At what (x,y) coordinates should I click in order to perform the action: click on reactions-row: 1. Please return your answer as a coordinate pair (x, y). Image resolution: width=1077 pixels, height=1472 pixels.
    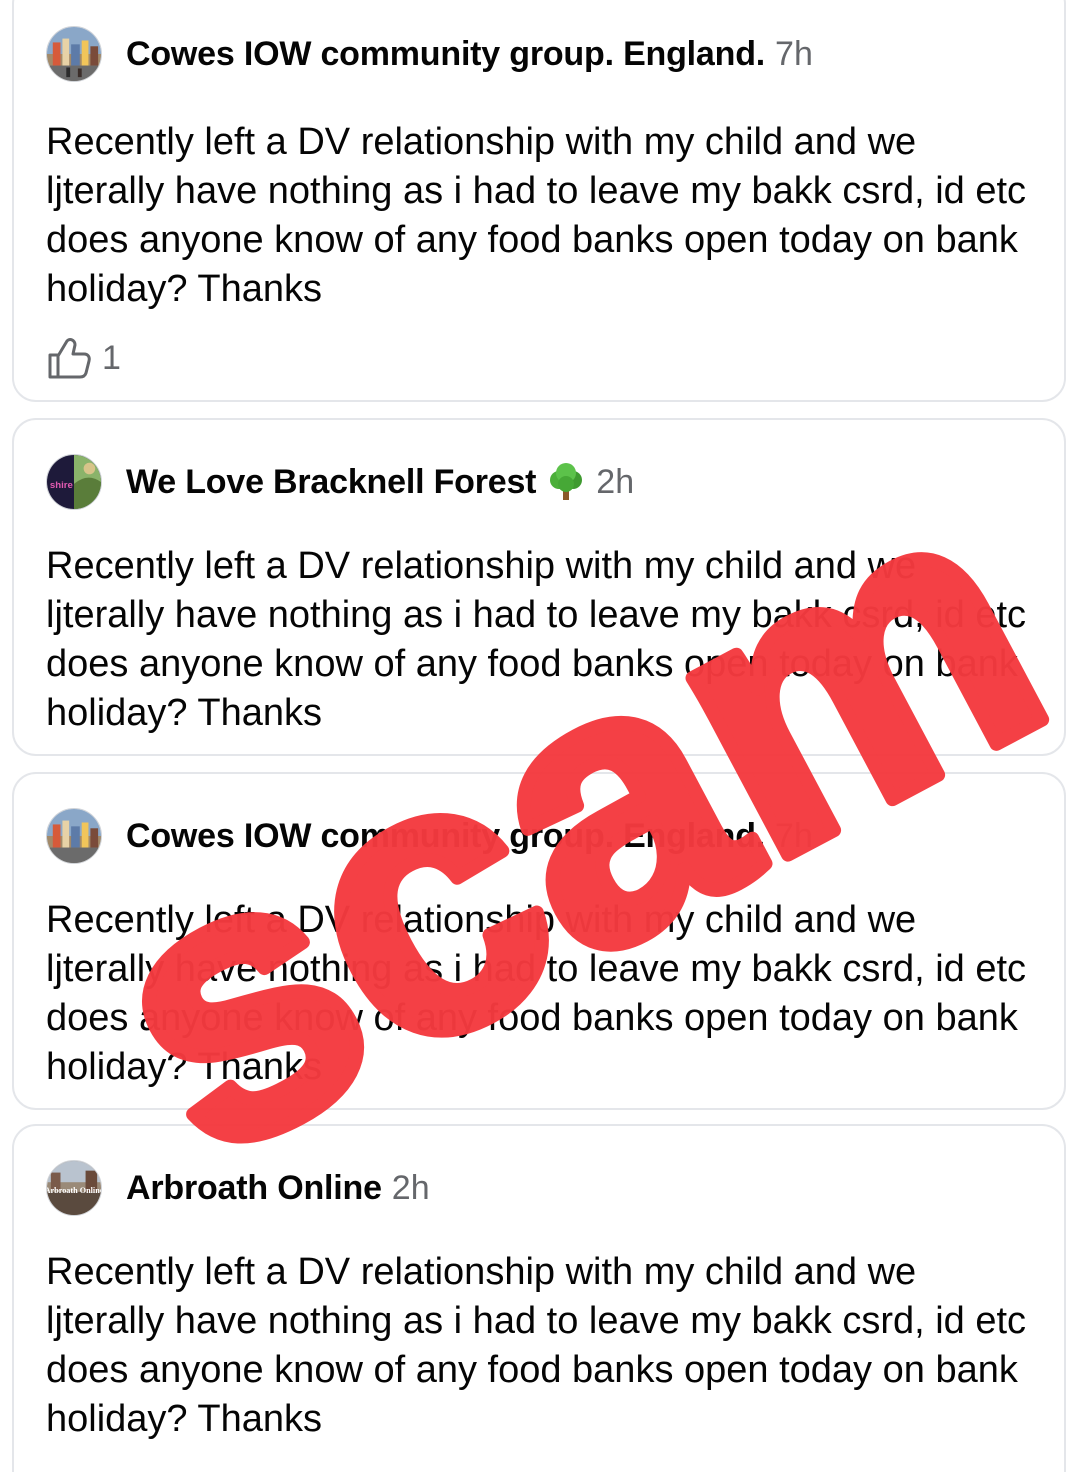
    Looking at the image, I should click on (83, 358).